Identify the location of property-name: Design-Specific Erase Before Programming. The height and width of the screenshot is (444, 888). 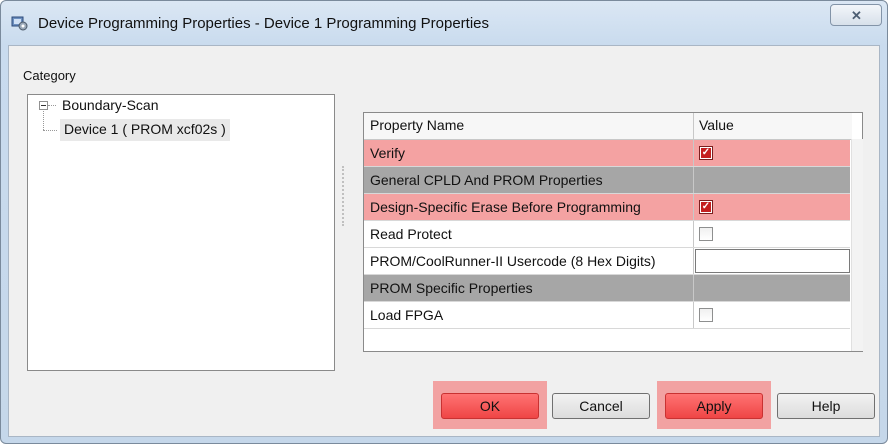
(505, 207).